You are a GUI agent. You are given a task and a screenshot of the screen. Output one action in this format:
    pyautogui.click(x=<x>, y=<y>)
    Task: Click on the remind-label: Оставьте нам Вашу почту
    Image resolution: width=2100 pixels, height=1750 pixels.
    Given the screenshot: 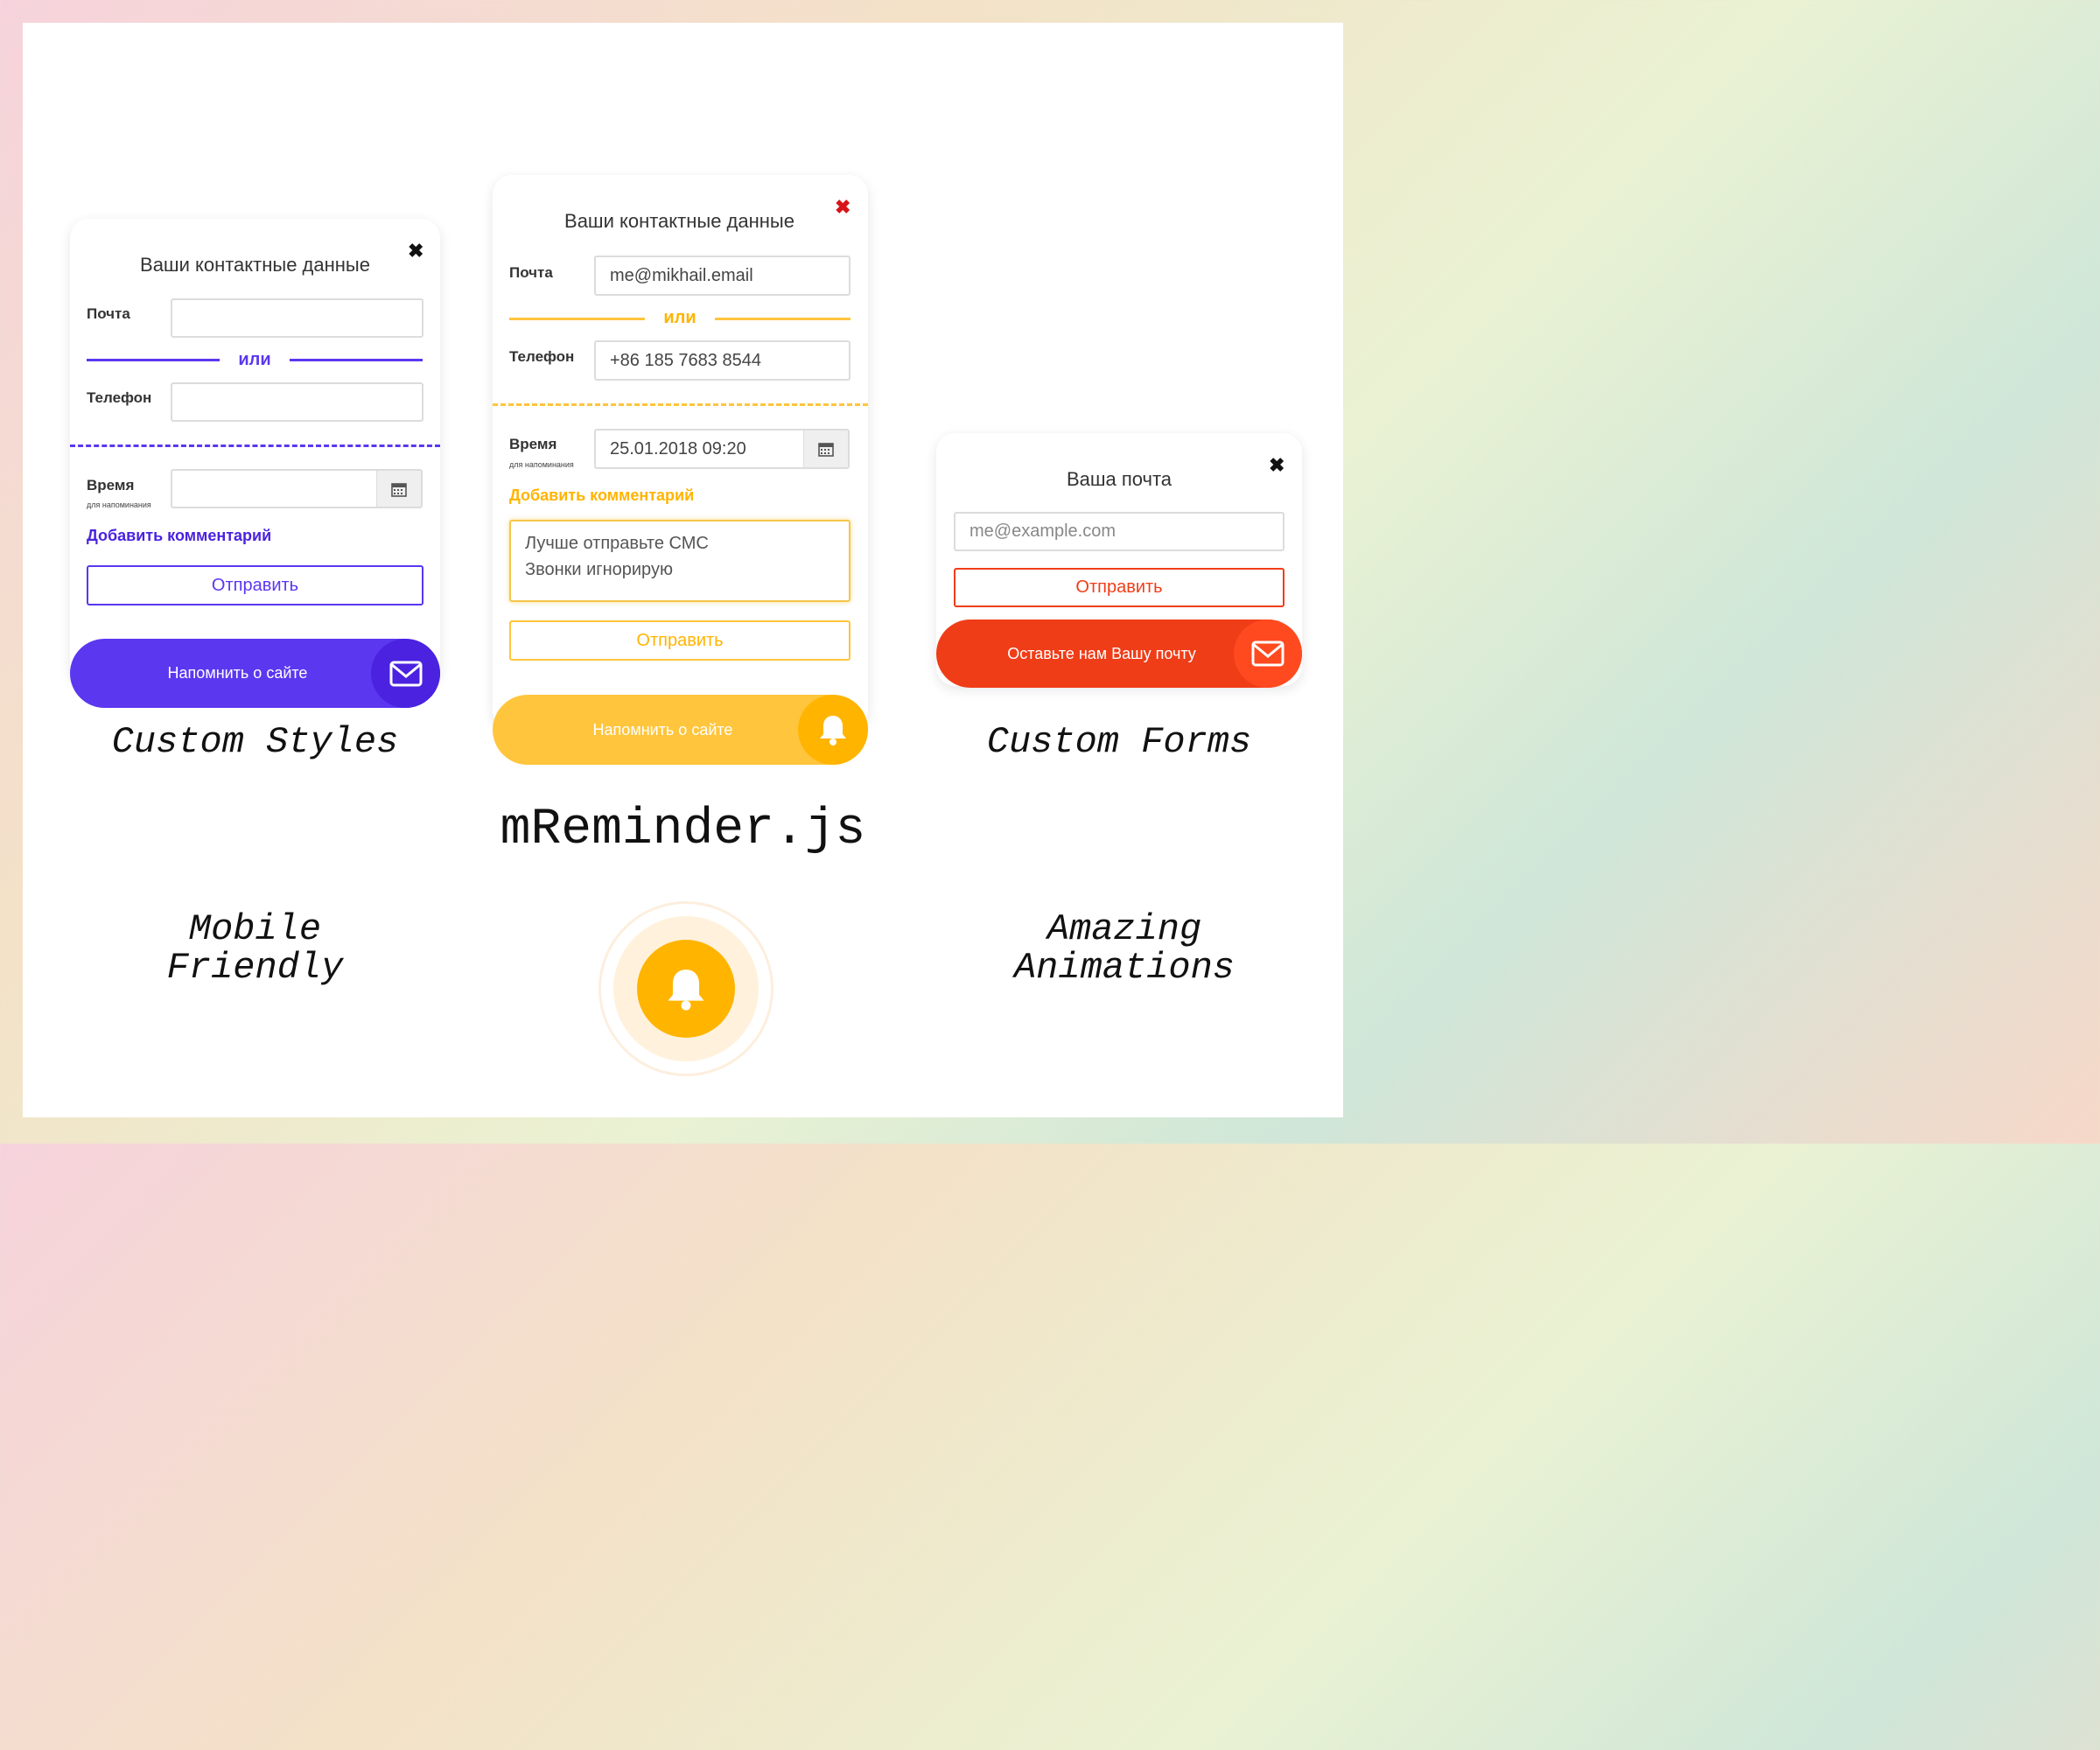 What is the action you would take?
    pyautogui.click(x=1101, y=653)
    